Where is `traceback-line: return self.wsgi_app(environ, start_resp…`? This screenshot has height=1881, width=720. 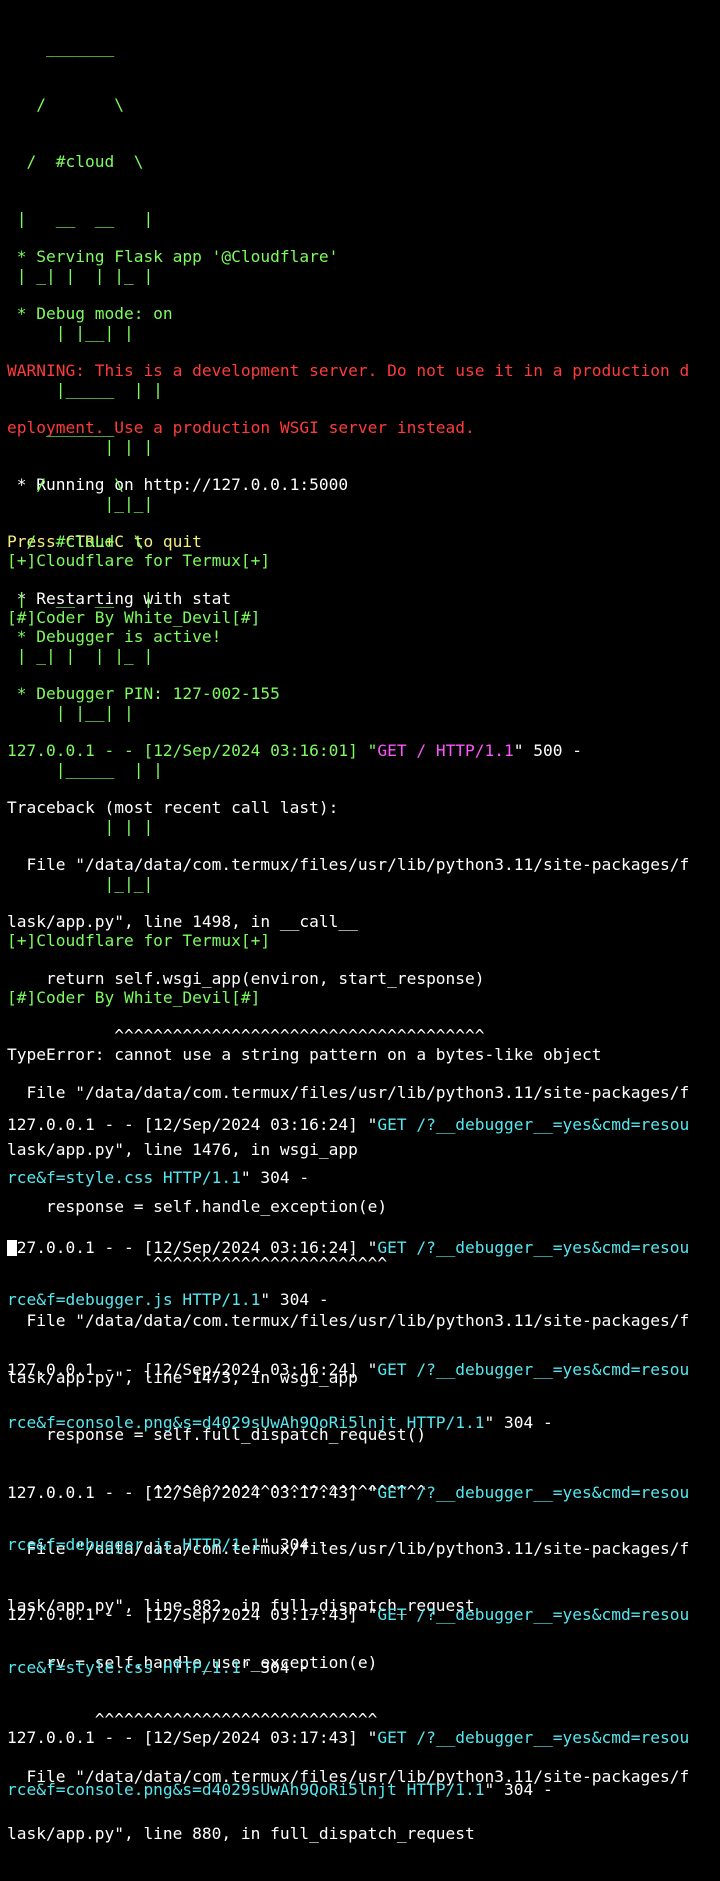 traceback-line: return self.wsgi_app(environ, start_resp… is located at coordinates (246, 978).